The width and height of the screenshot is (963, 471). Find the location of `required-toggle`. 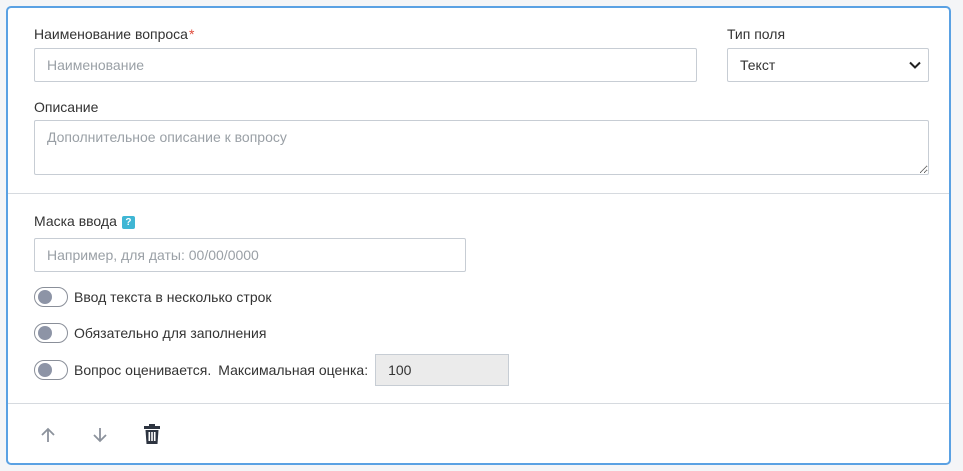

required-toggle is located at coordinates (51, 333).